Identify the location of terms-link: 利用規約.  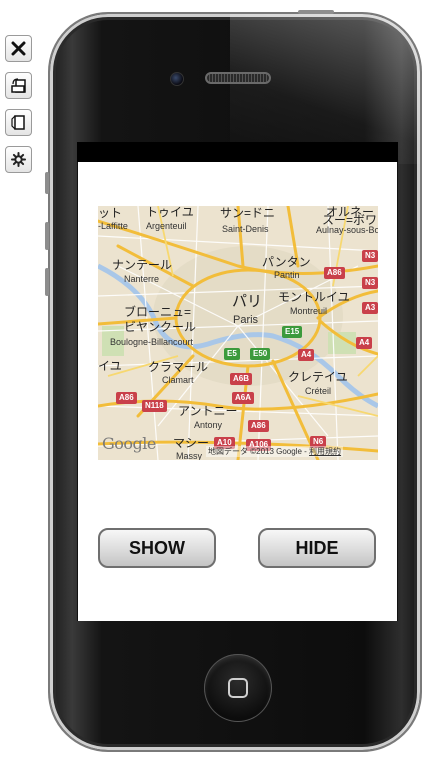
(325, 451).